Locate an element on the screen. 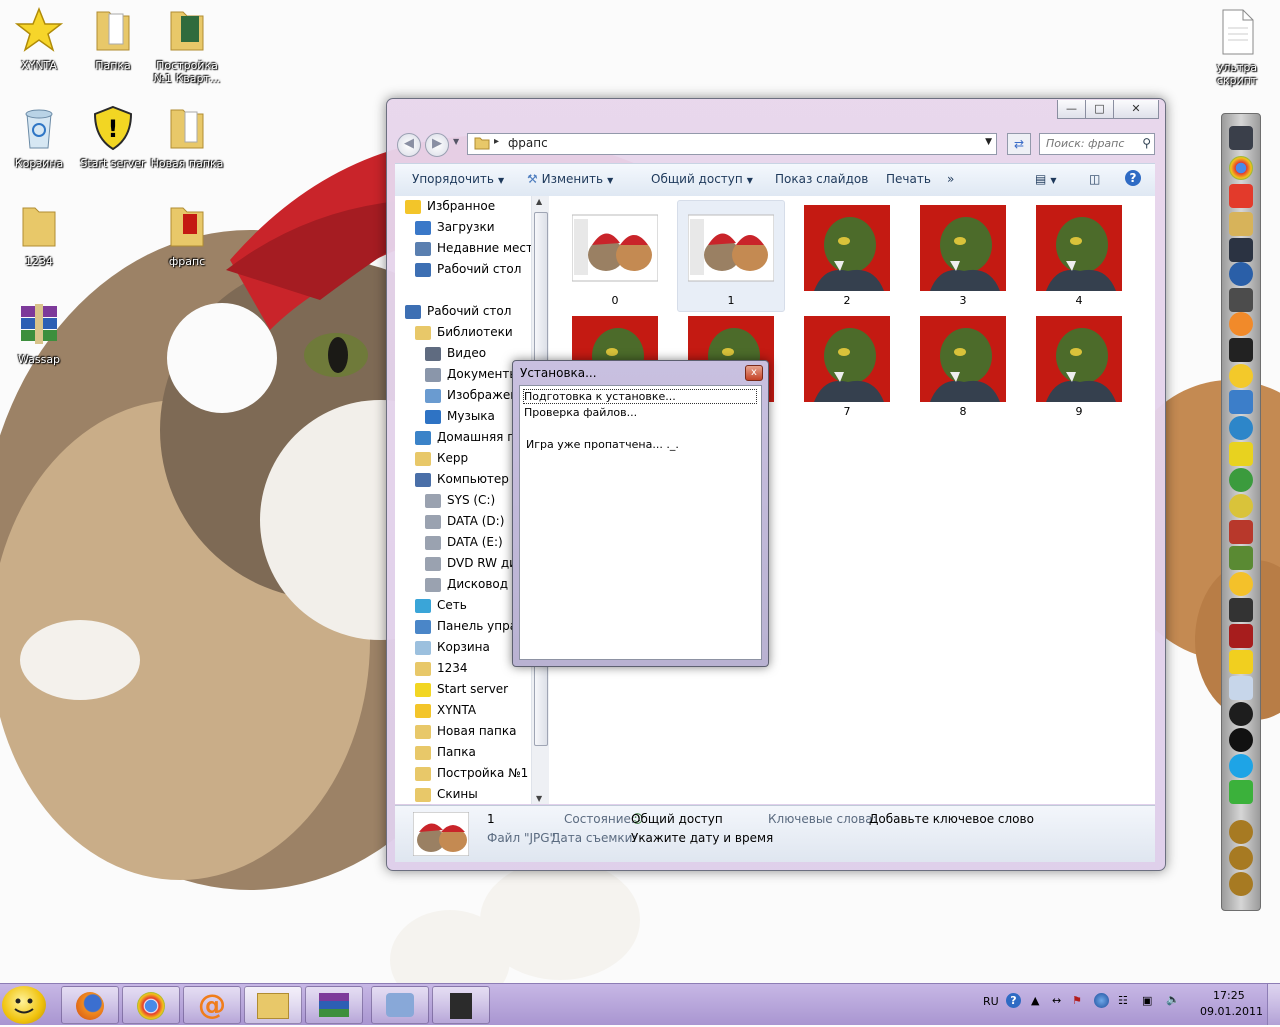 The height and width of the screenshot is (1027, 1280). checkmark-icon is located at coordinates (1241, 792).